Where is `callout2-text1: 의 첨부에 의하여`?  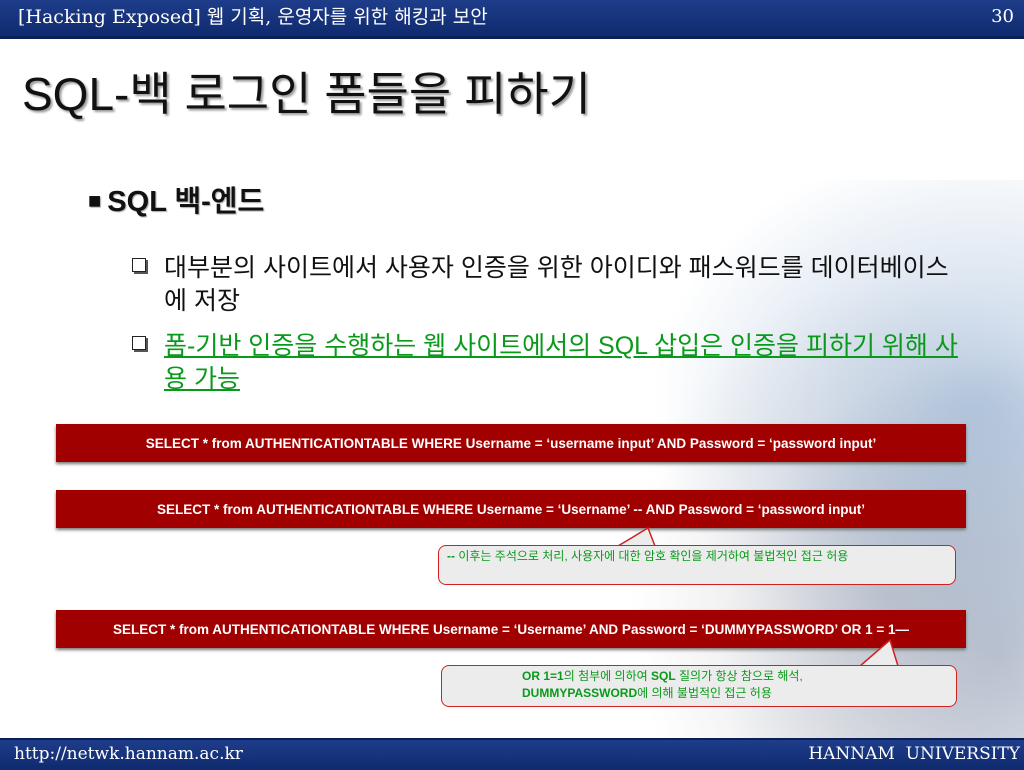
callout2-text1: 의 첨부에 의하여 is located at coordinates (607, 676).